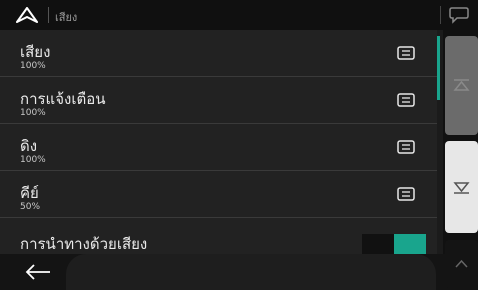 The image size is (478, 290). I want to click on bottom-bar-tab, so click(251, 272).